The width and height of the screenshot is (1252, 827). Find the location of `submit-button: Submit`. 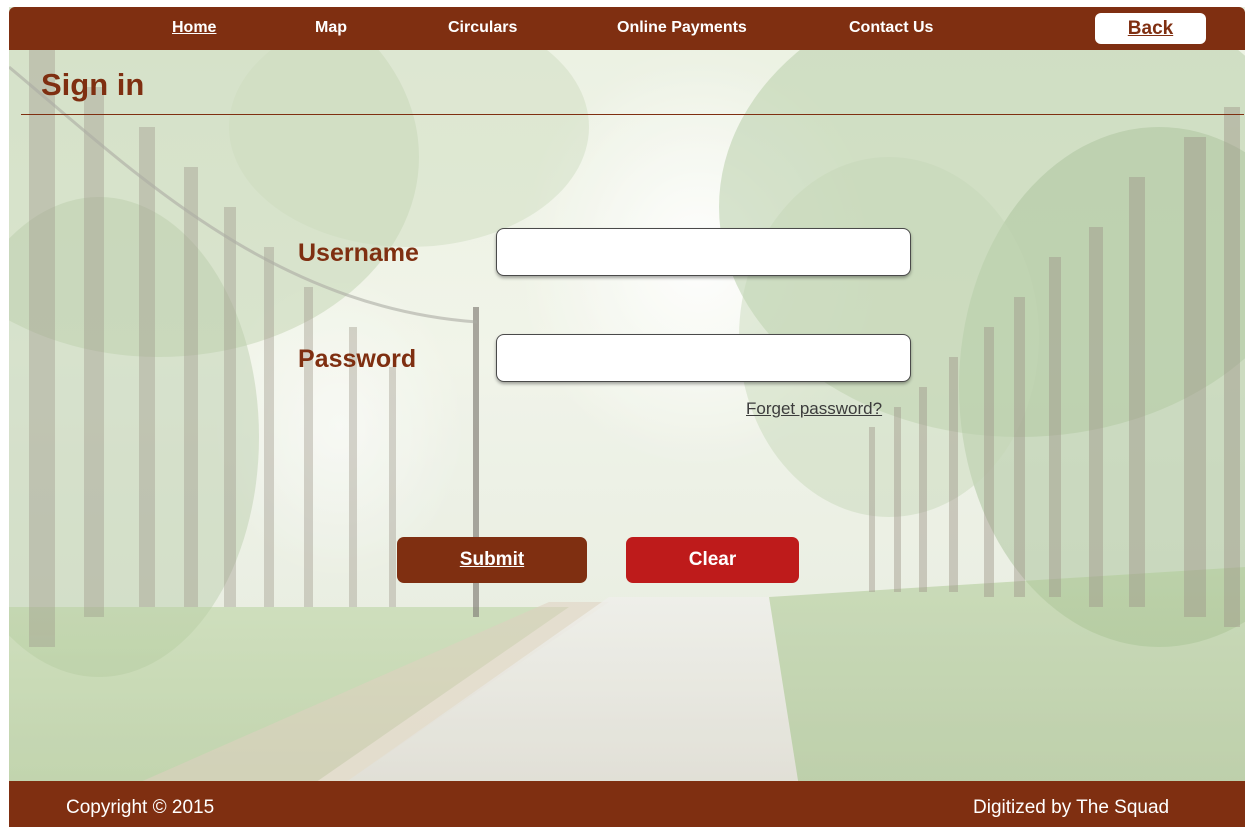

submit-button: Submit is located at coordinates (492, 560).